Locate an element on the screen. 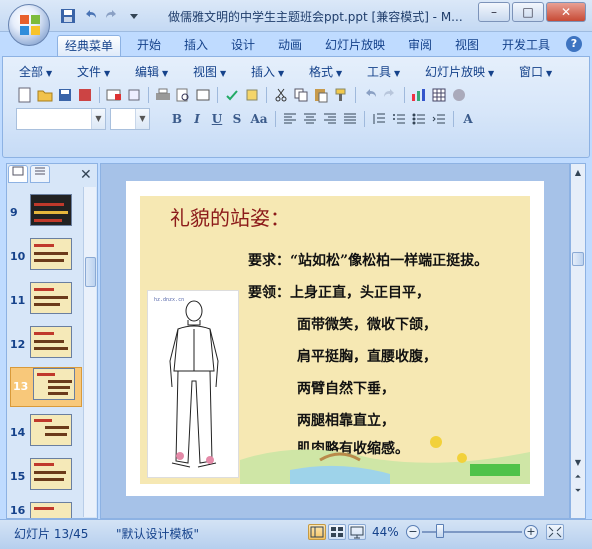  insert-table-icon is located at coordinates (439, 95).